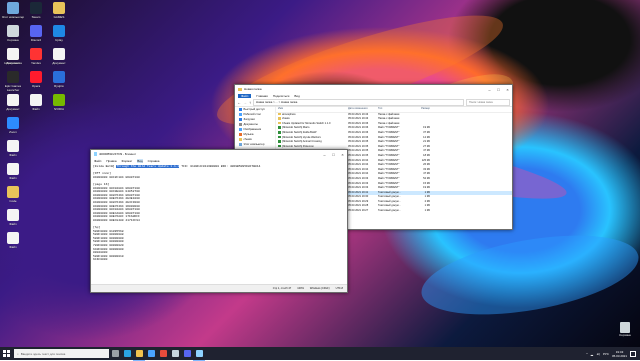 The image size is (640, 361). Describe the element at coordinates (13, 132) in the screenshot. I see `desktop-icon-label: Zoom` at that location.